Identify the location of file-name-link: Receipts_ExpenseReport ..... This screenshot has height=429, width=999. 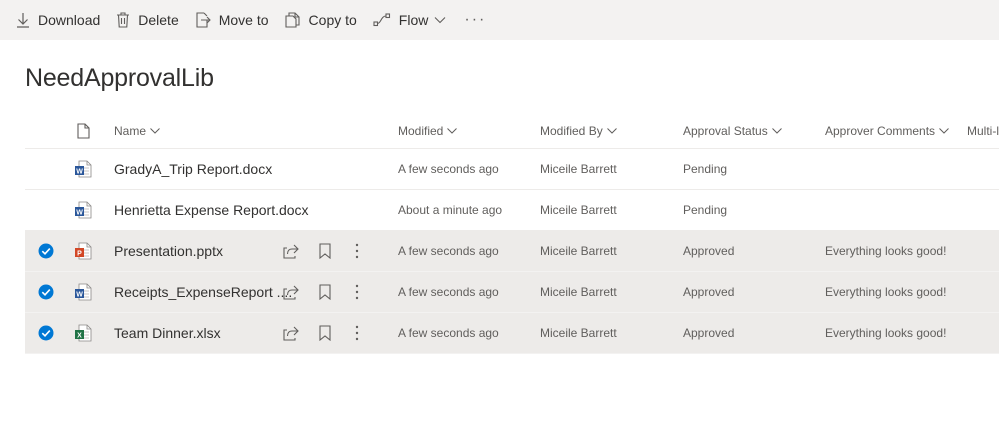
(203, 292).